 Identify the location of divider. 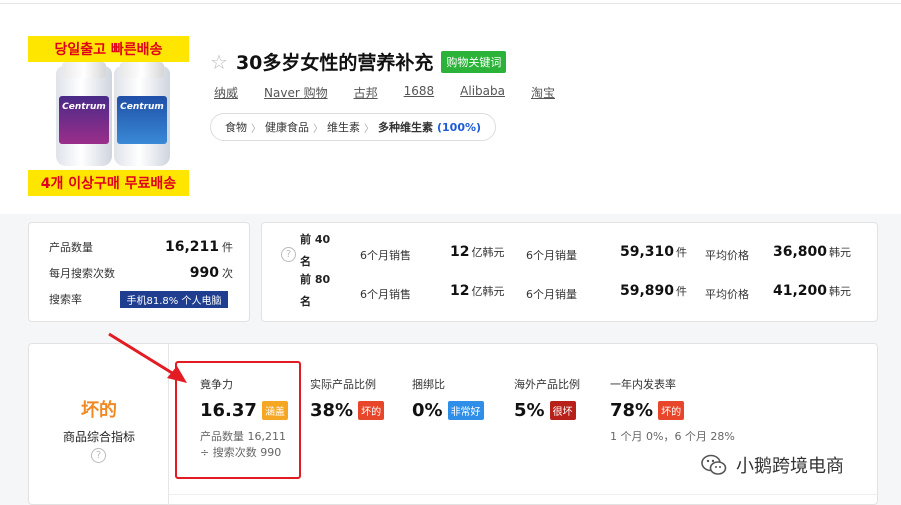
(524, 494).